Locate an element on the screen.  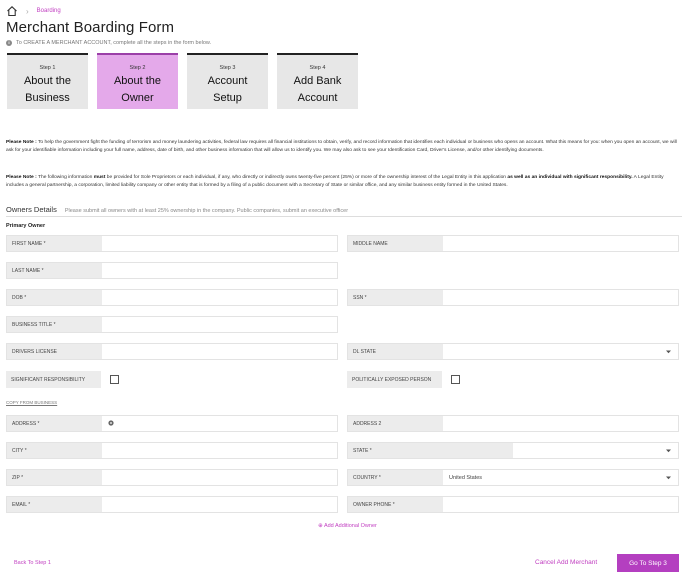
address2-input is located at coordinates (560, 423).